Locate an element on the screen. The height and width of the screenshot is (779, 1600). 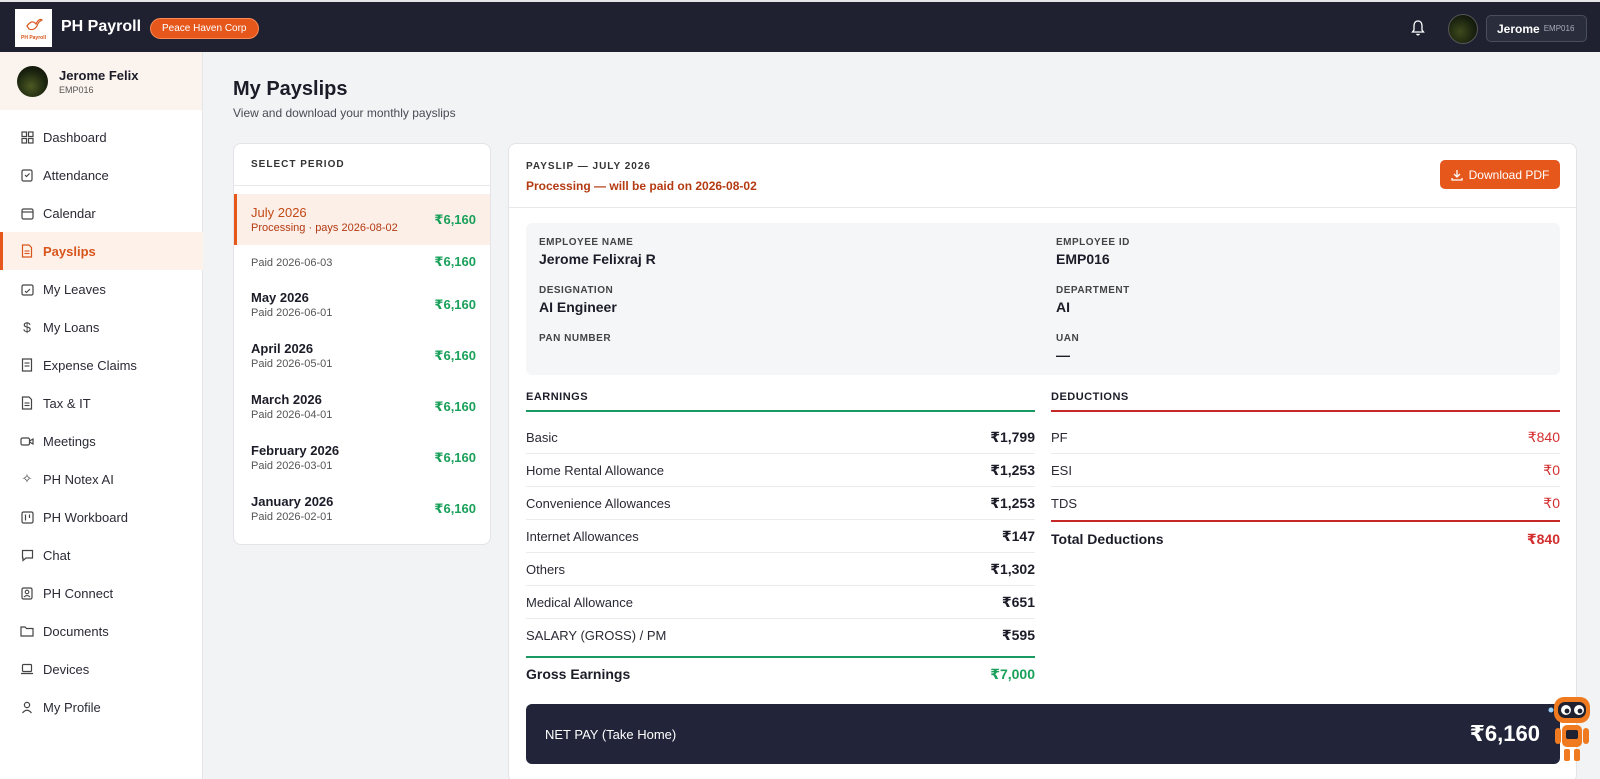
row-amount: ₹0 is located at coordinates (1551, 503).